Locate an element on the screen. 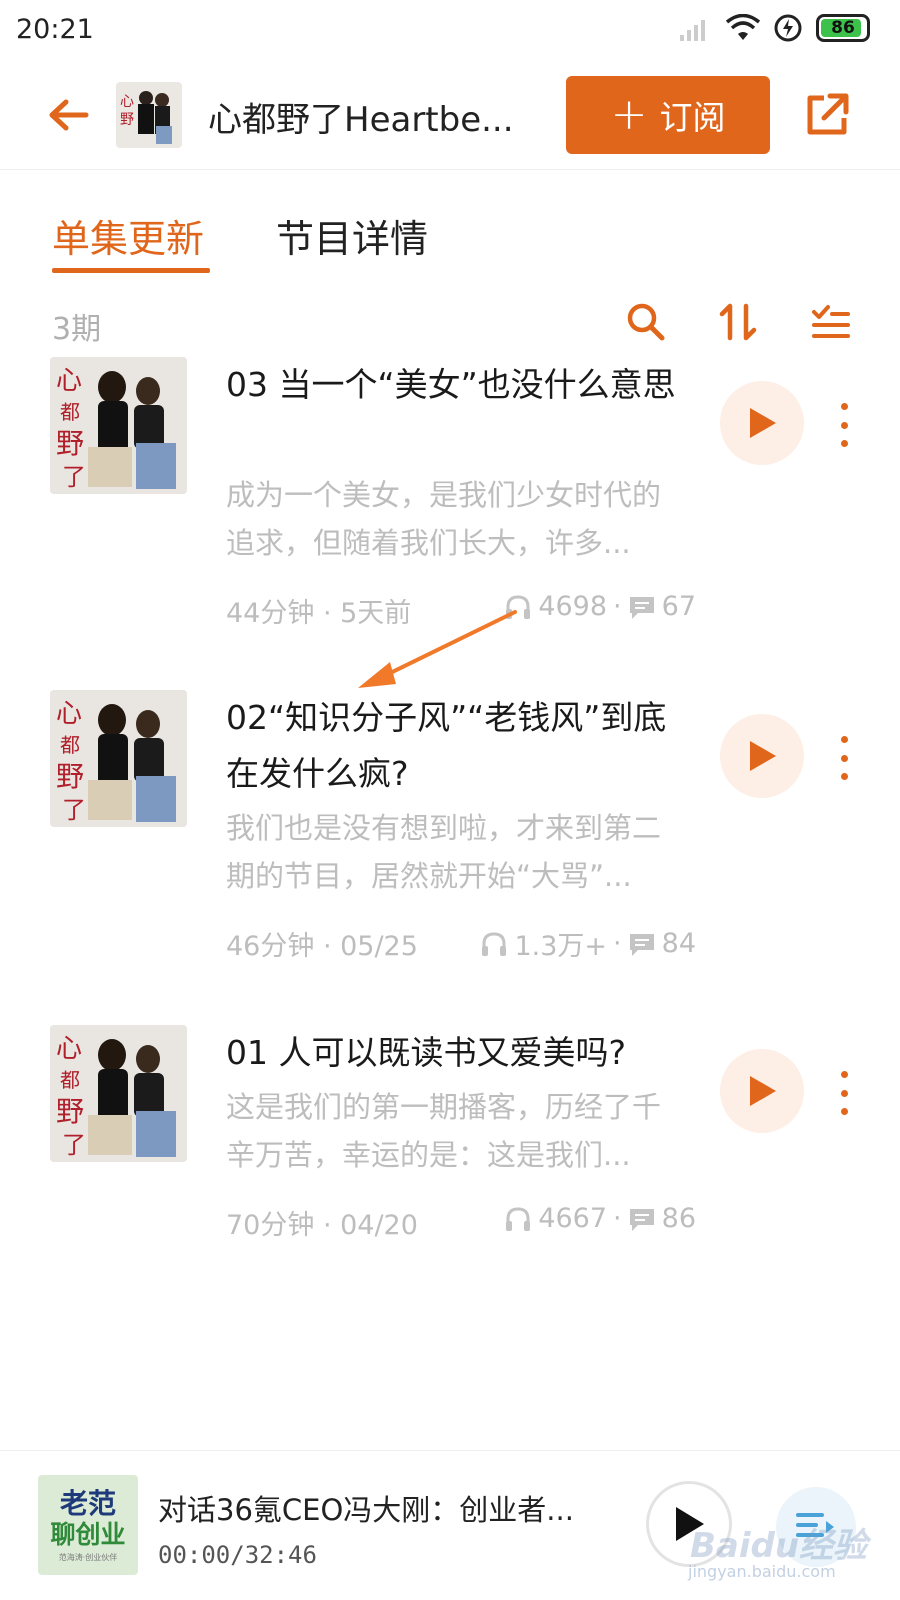 The image size is (900, 1600). comment-count: 67 is located at coordinates (678, 606).